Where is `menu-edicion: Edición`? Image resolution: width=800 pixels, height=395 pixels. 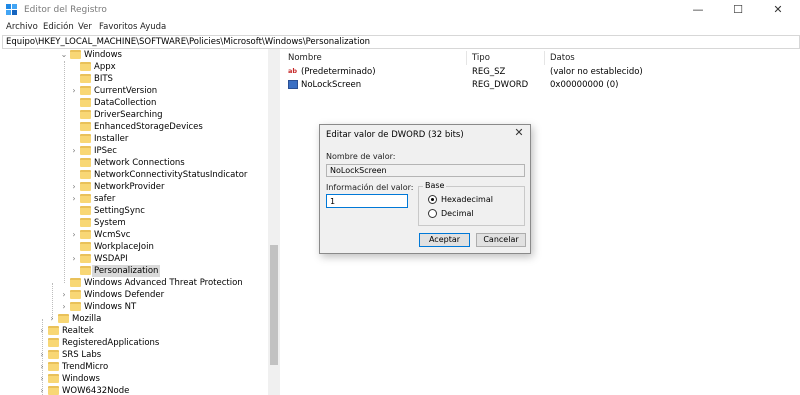 menu-edicion: Edición is located at coordinates (58, 27).